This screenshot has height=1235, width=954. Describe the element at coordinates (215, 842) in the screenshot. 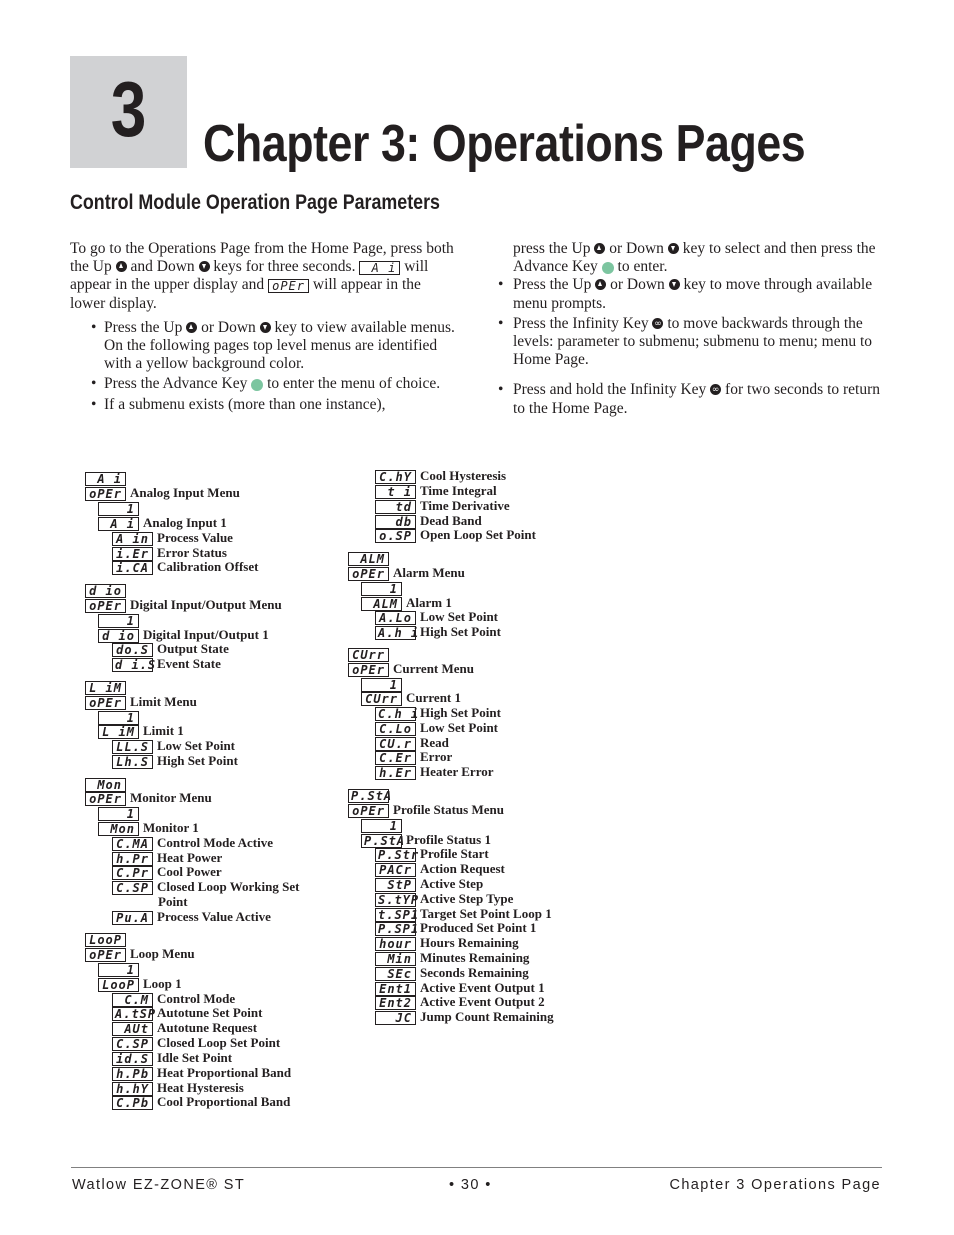

I see `parameter-label: Control Mode Active` at that location.